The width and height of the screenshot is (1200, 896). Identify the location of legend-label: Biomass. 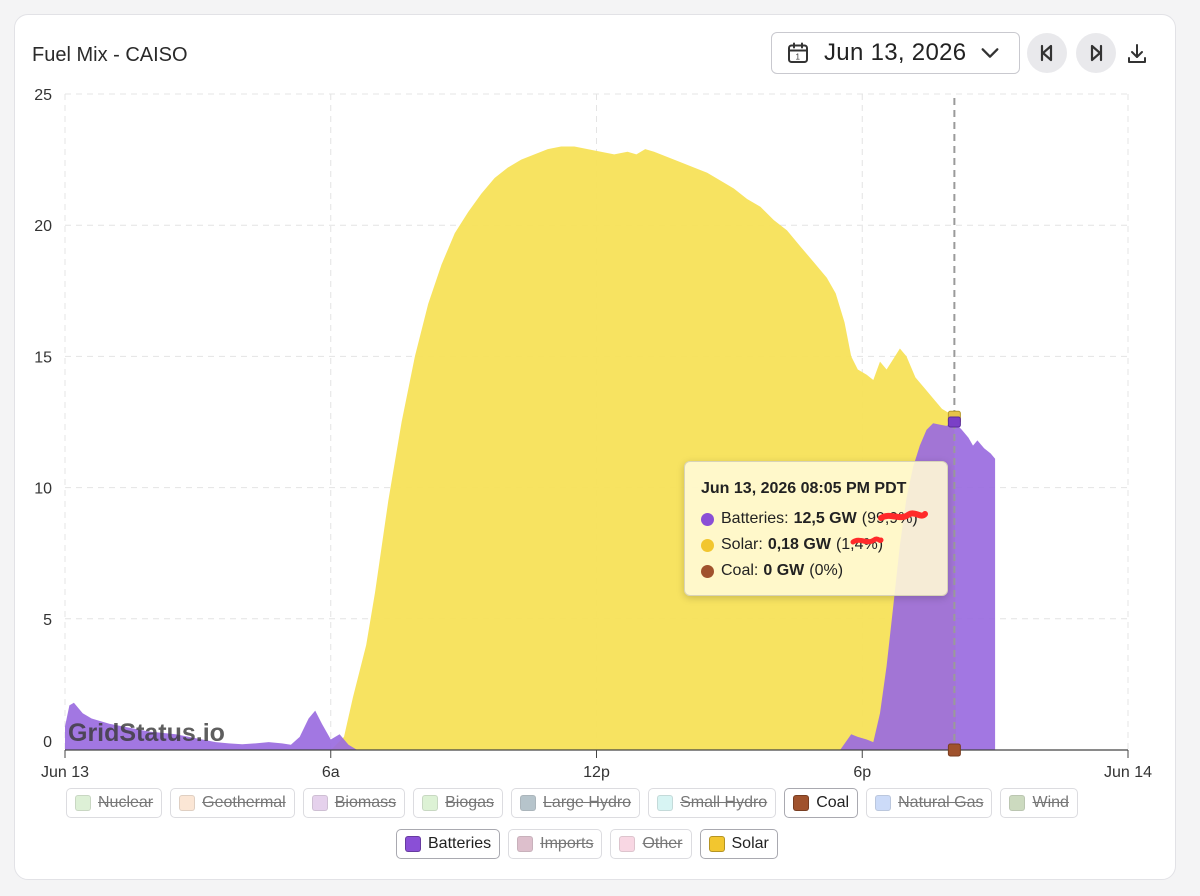
(365, 802).